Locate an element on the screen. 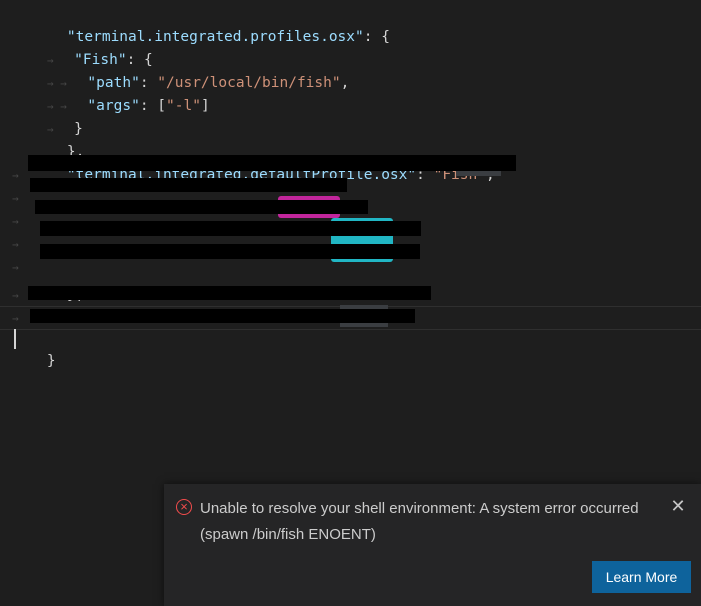  code-line: → "Fish": { is located at coordinates (82, 47).